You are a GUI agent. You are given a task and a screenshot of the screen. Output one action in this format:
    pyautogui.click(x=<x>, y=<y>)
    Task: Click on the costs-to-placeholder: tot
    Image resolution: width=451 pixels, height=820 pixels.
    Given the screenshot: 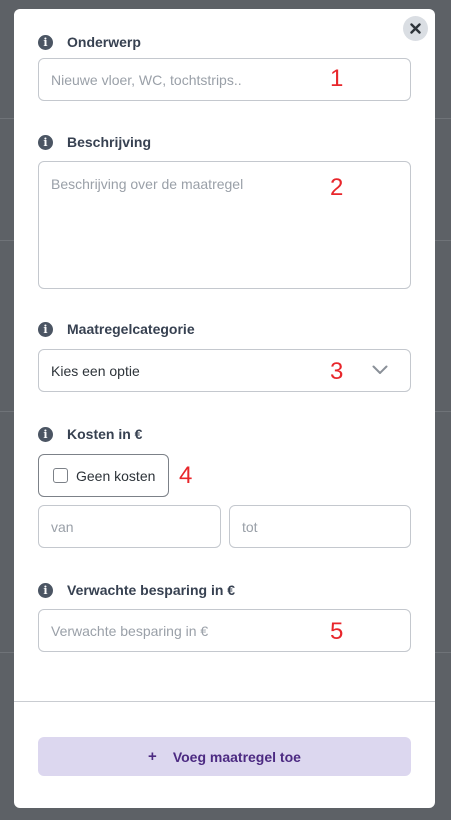 What is the action you would take?
    pyautogui.click(x=250, y=526)
    